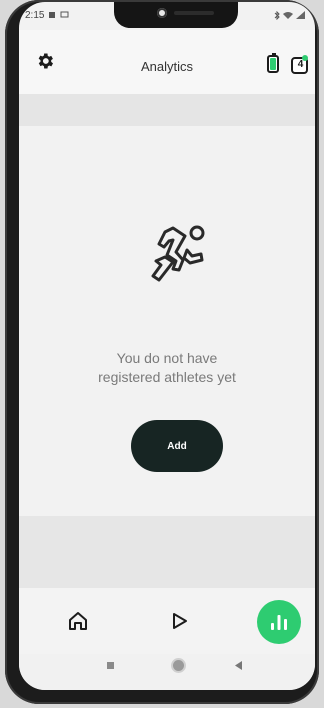 This screenshot has width=324, height=708. I want to click on earpiece-speaker, so click(194, 13).